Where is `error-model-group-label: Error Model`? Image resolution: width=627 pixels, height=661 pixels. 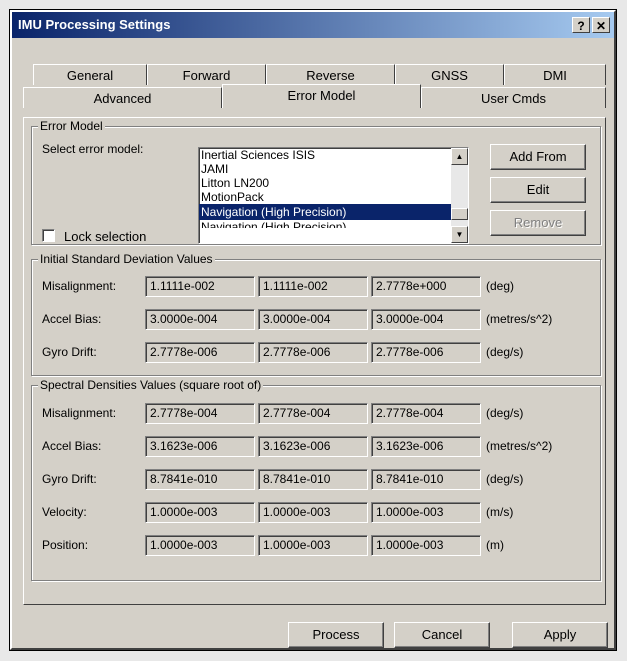 error-model-group-label: Error Model is located at coordinates (71, 126).